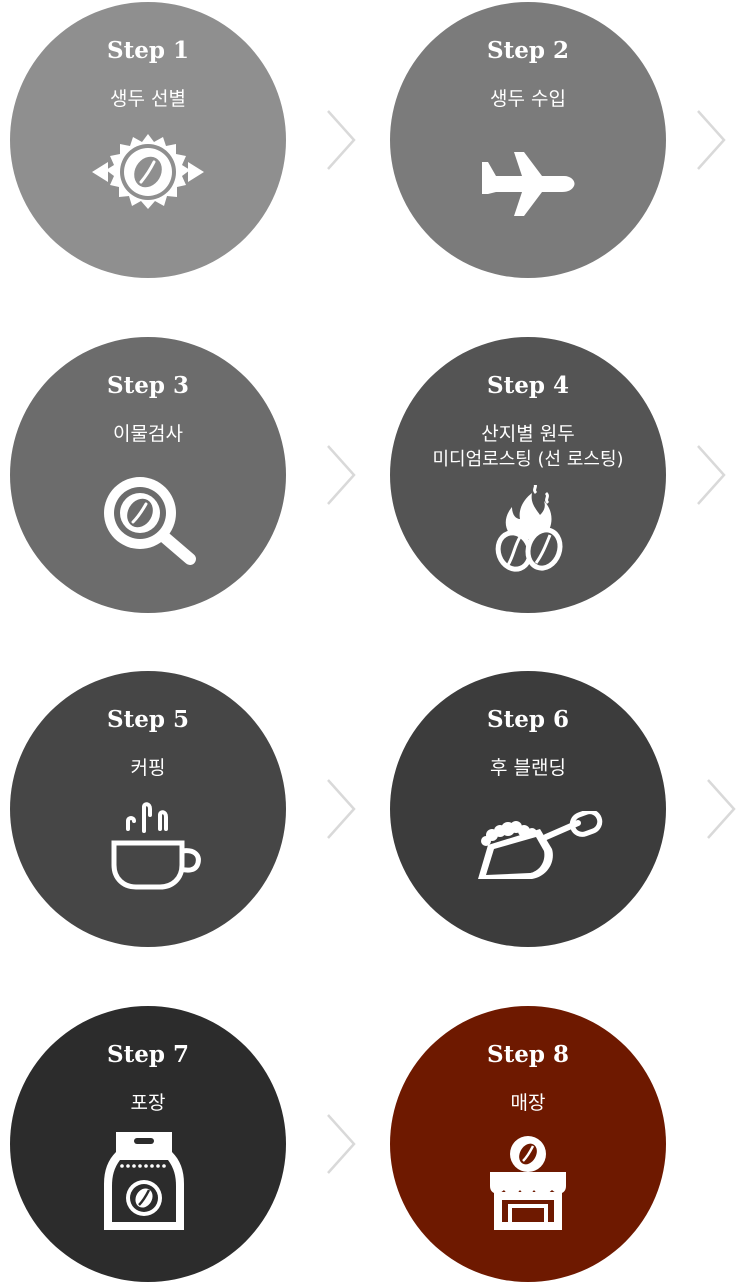 This screenshot has width=742, height=1284. Describe the element at coordinates (148, 385) in the screenshot. I see `step-3-label: Step 3` at that location.